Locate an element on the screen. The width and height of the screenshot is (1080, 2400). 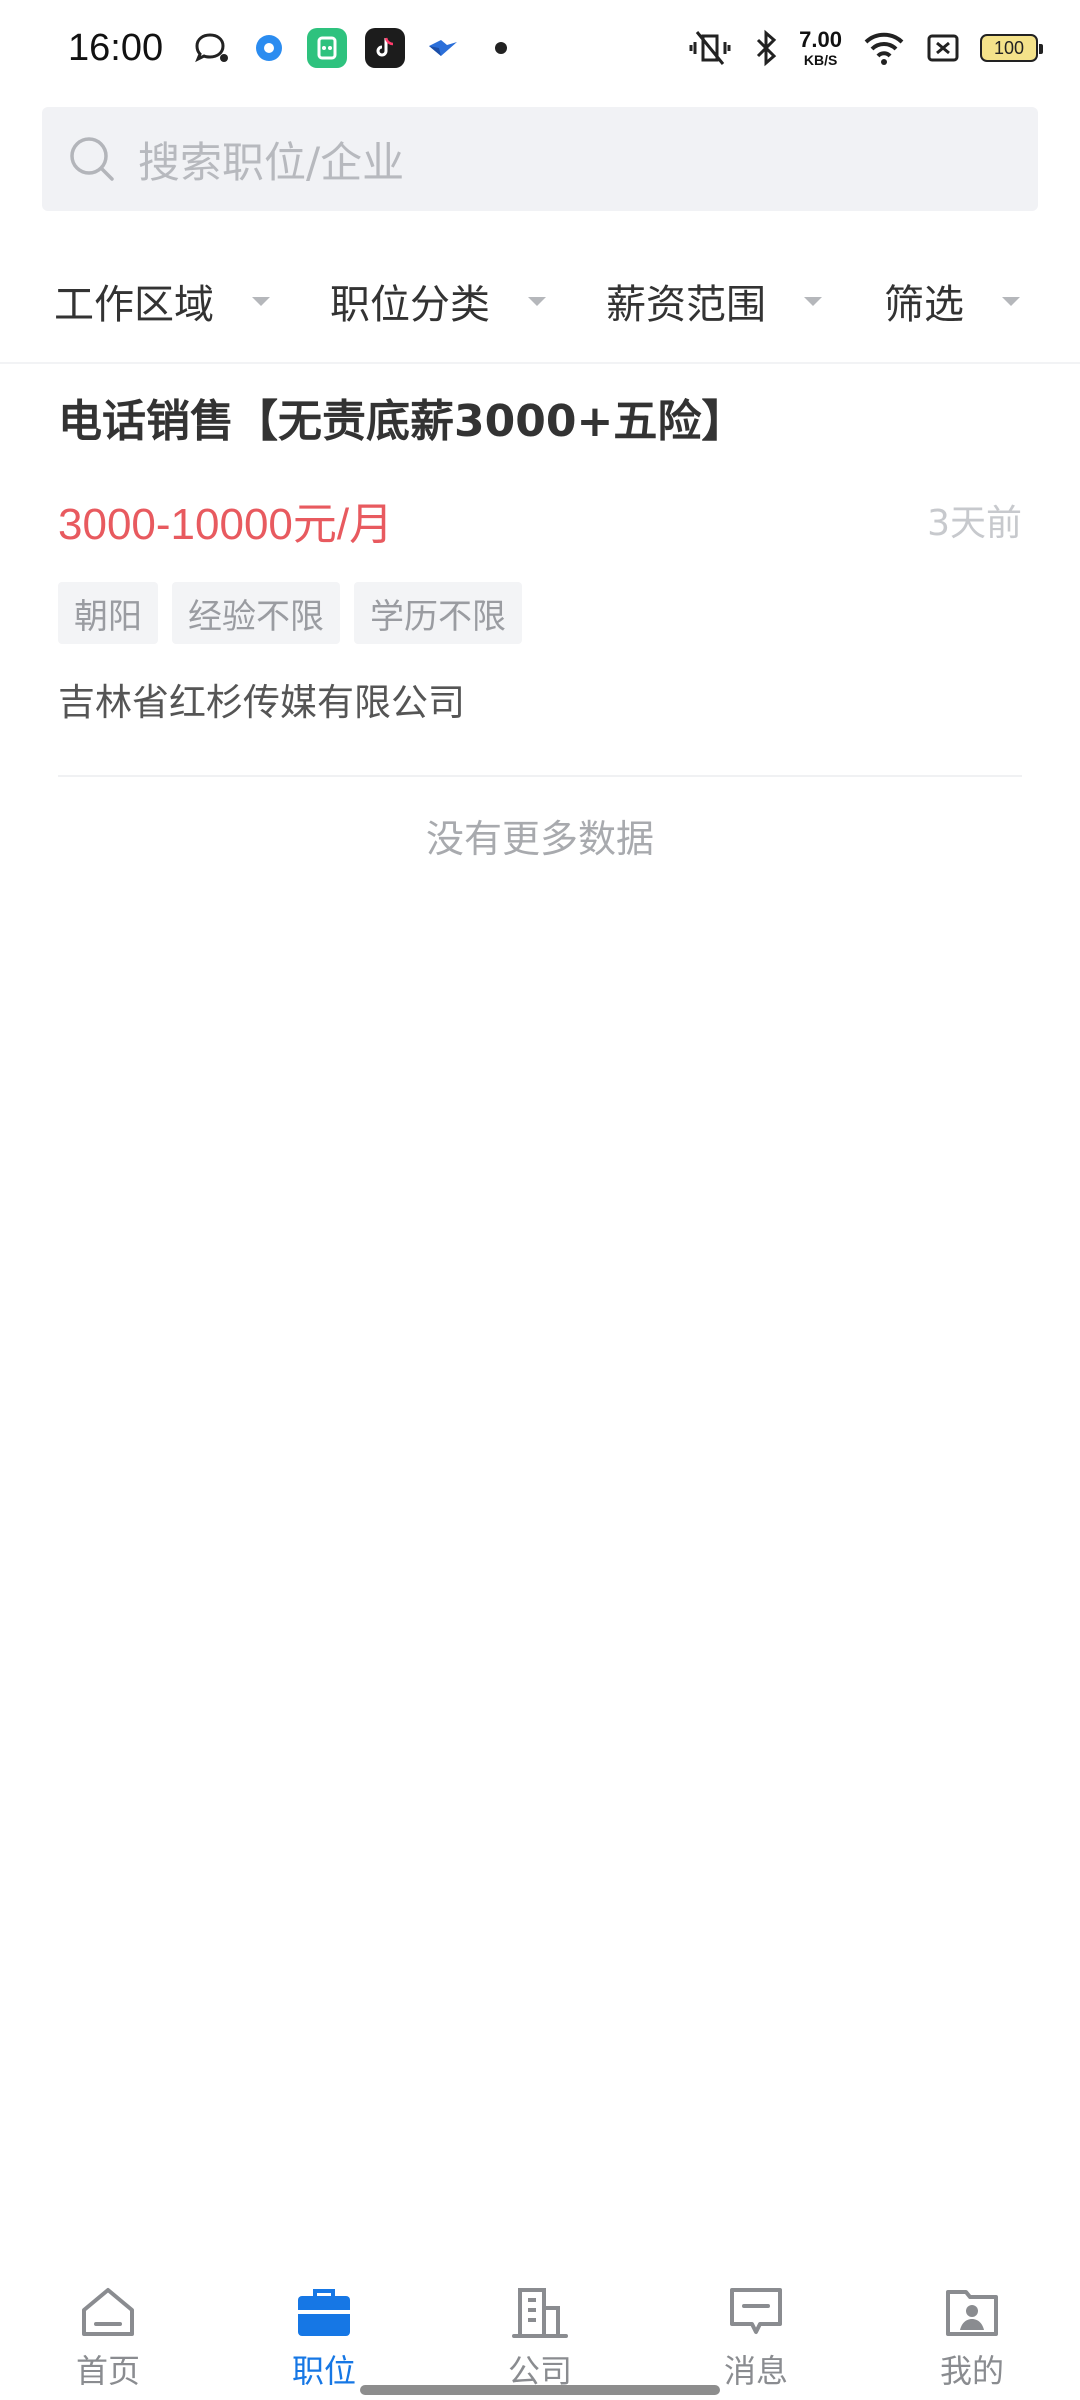
building-icon is located at coordinates (540, 2313).